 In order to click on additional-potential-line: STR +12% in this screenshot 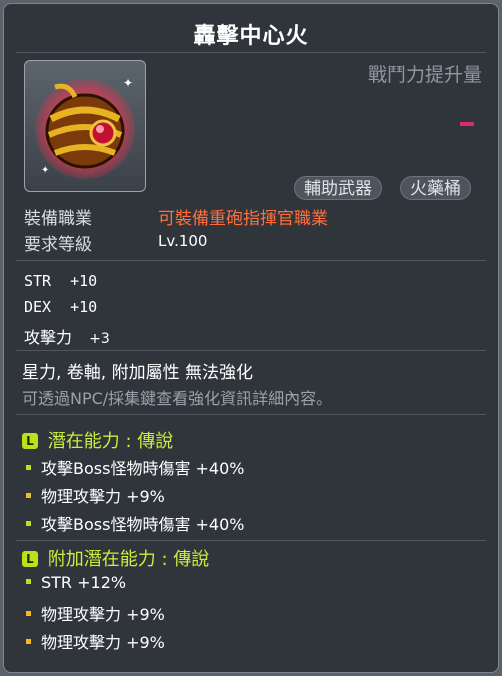, I will do `click(76, 582)`.